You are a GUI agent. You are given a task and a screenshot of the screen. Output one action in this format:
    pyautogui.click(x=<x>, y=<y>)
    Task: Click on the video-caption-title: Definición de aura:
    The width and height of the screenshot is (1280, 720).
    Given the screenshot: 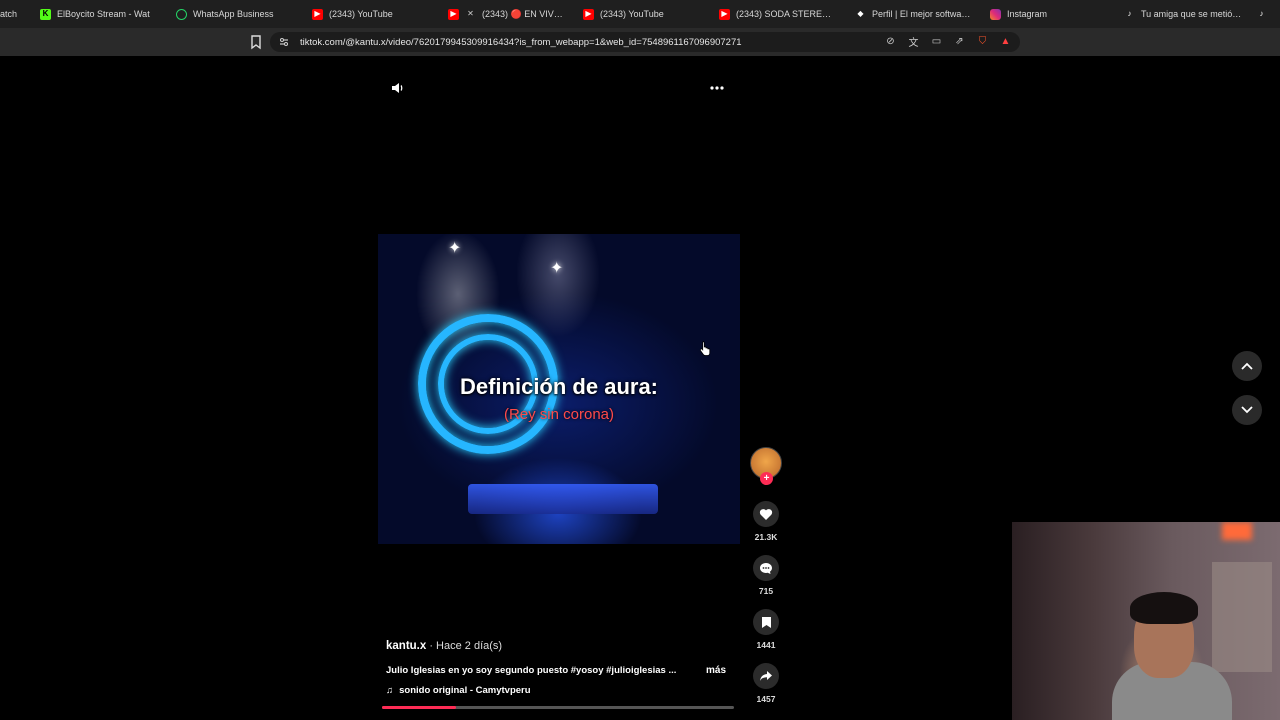 What is the action you would take?
    pyautogui.click(x=559, y=386)
    